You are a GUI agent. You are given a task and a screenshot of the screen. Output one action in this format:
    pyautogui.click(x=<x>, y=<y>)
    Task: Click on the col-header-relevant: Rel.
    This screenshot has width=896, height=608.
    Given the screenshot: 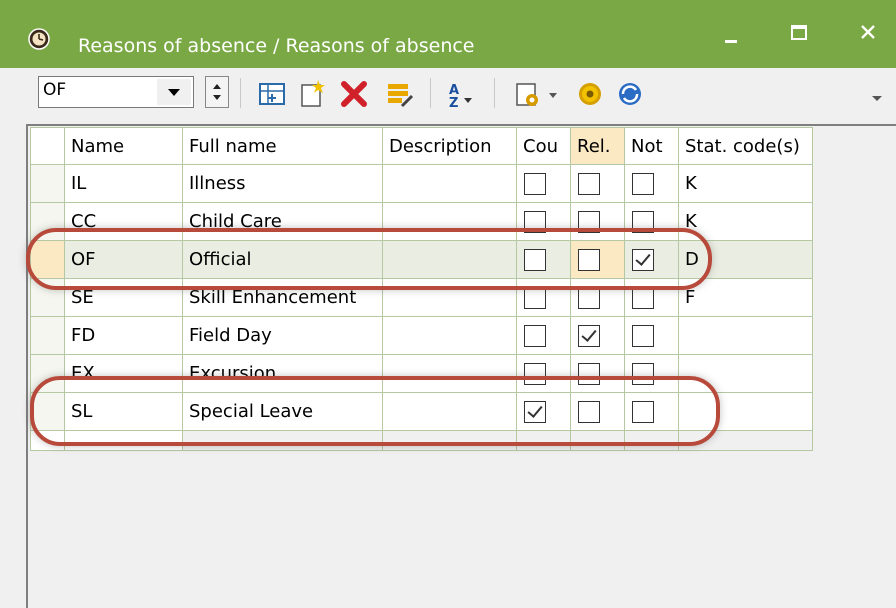 What is the action you would take?
    pyautogui.click(x=597, y=146)
    